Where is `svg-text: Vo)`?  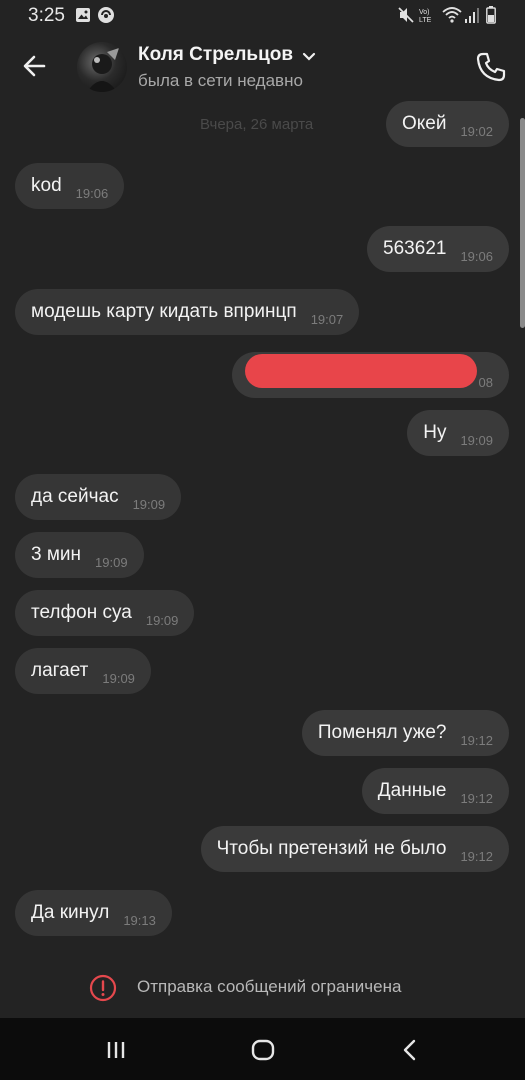
svg-text: Vo) is located at coordinates (424, 12).